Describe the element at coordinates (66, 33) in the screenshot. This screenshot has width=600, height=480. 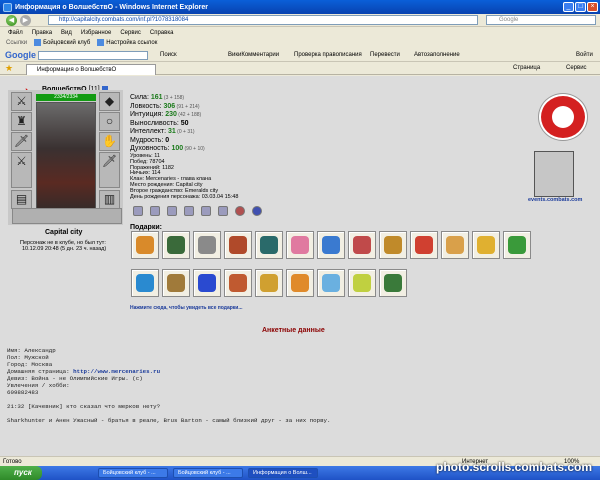
I see `menu-view: Вид` at that location.